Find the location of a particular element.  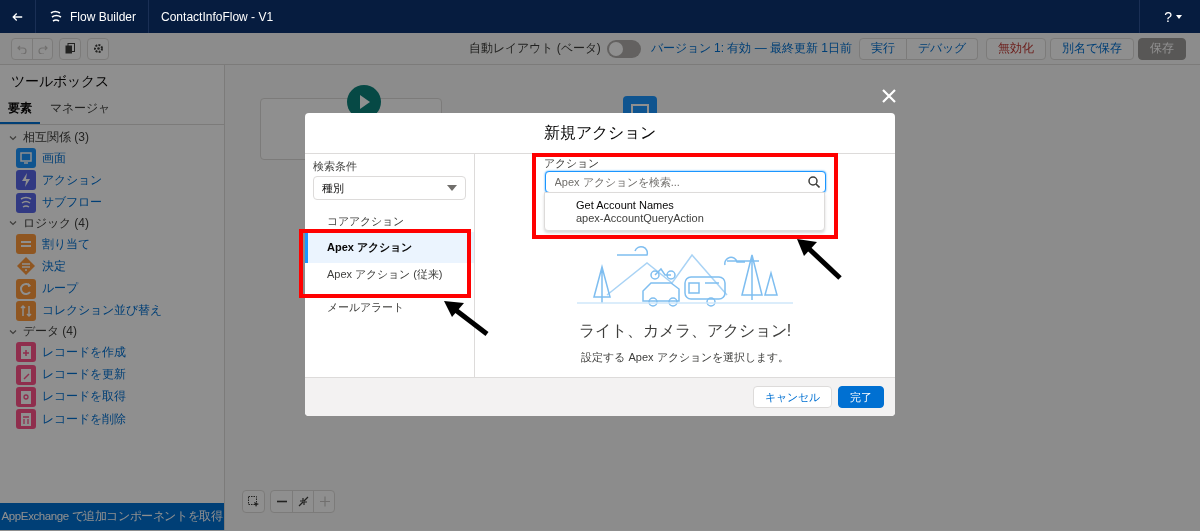

shrink-icon is located at coordinates (303, 501).